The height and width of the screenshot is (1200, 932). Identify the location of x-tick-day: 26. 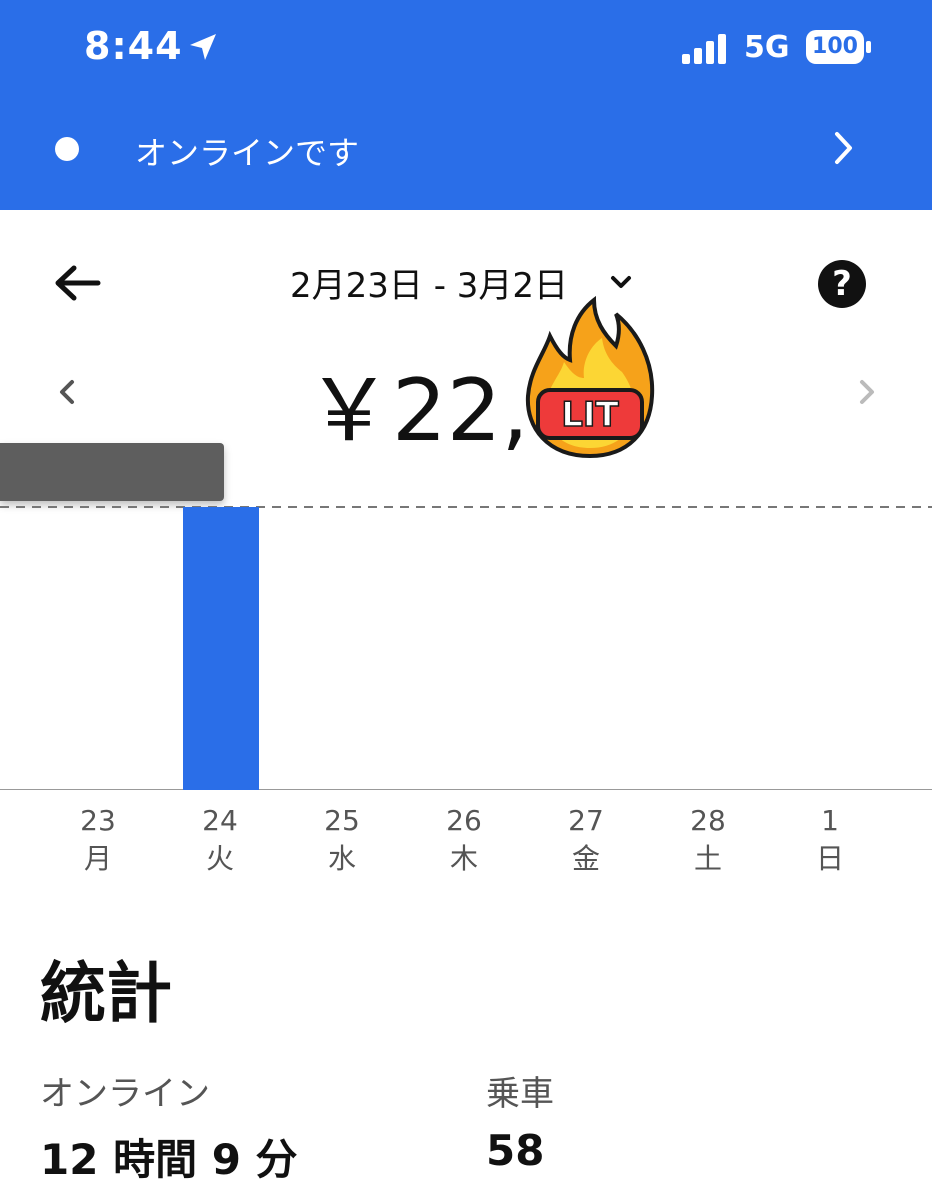
(464, 820).